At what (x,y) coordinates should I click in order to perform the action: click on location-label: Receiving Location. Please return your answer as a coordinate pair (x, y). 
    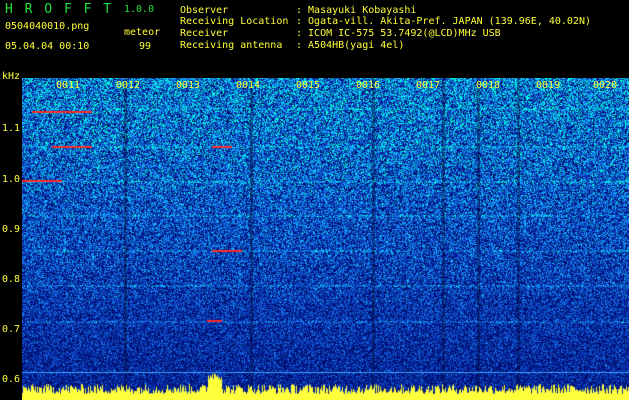
    Looking at the image, I should click on (234, 21).